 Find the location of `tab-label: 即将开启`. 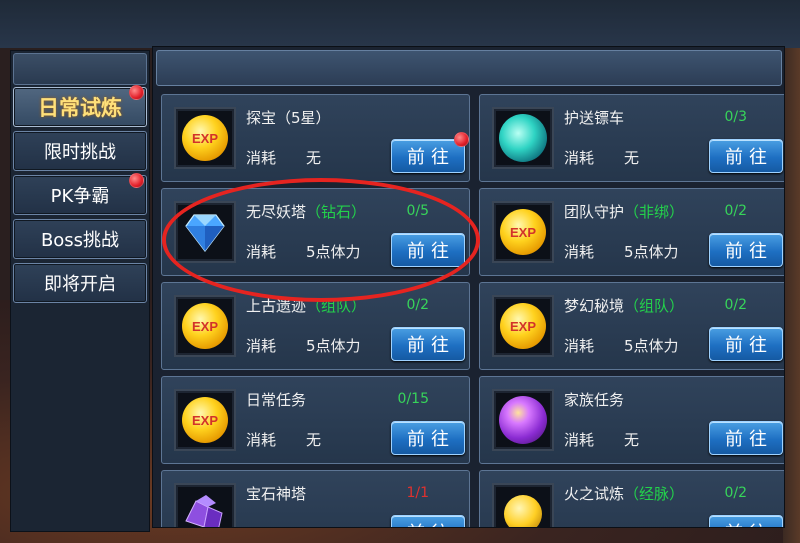

tab-label: 即将开启 is located at coordinates (80, 284).